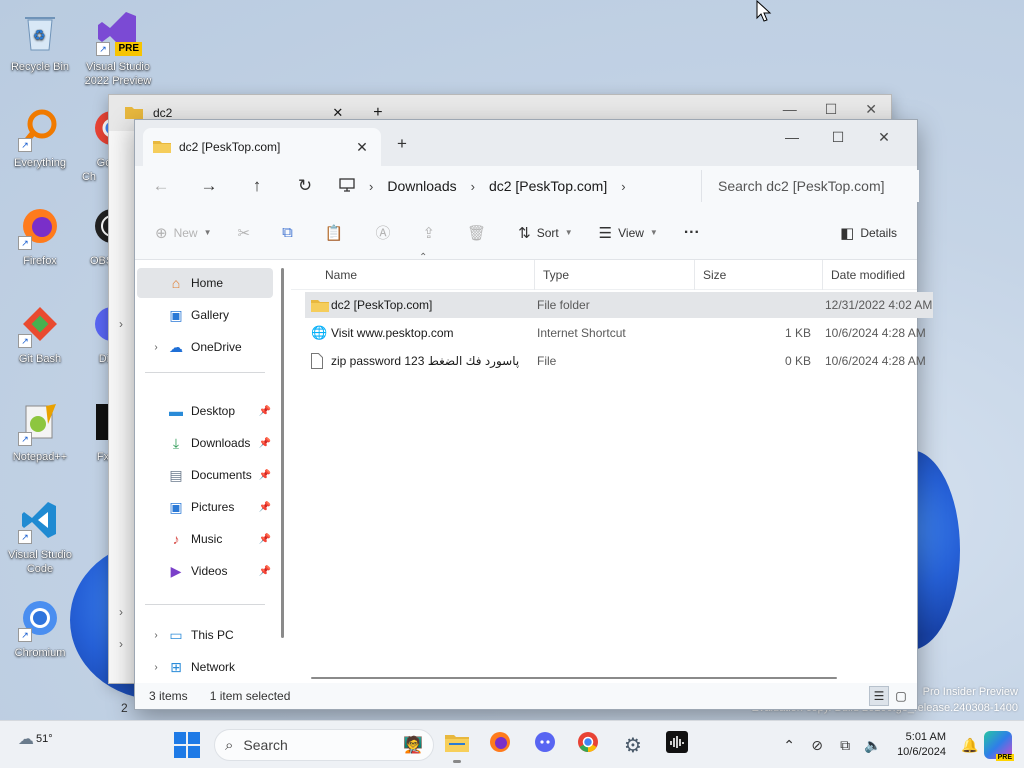 This screenshot has width=1024, height=768. Describe the element at coordinates (205, 571) in the screenshot. I see `nav-item-videos: ▶ Videos 📌` at that location.